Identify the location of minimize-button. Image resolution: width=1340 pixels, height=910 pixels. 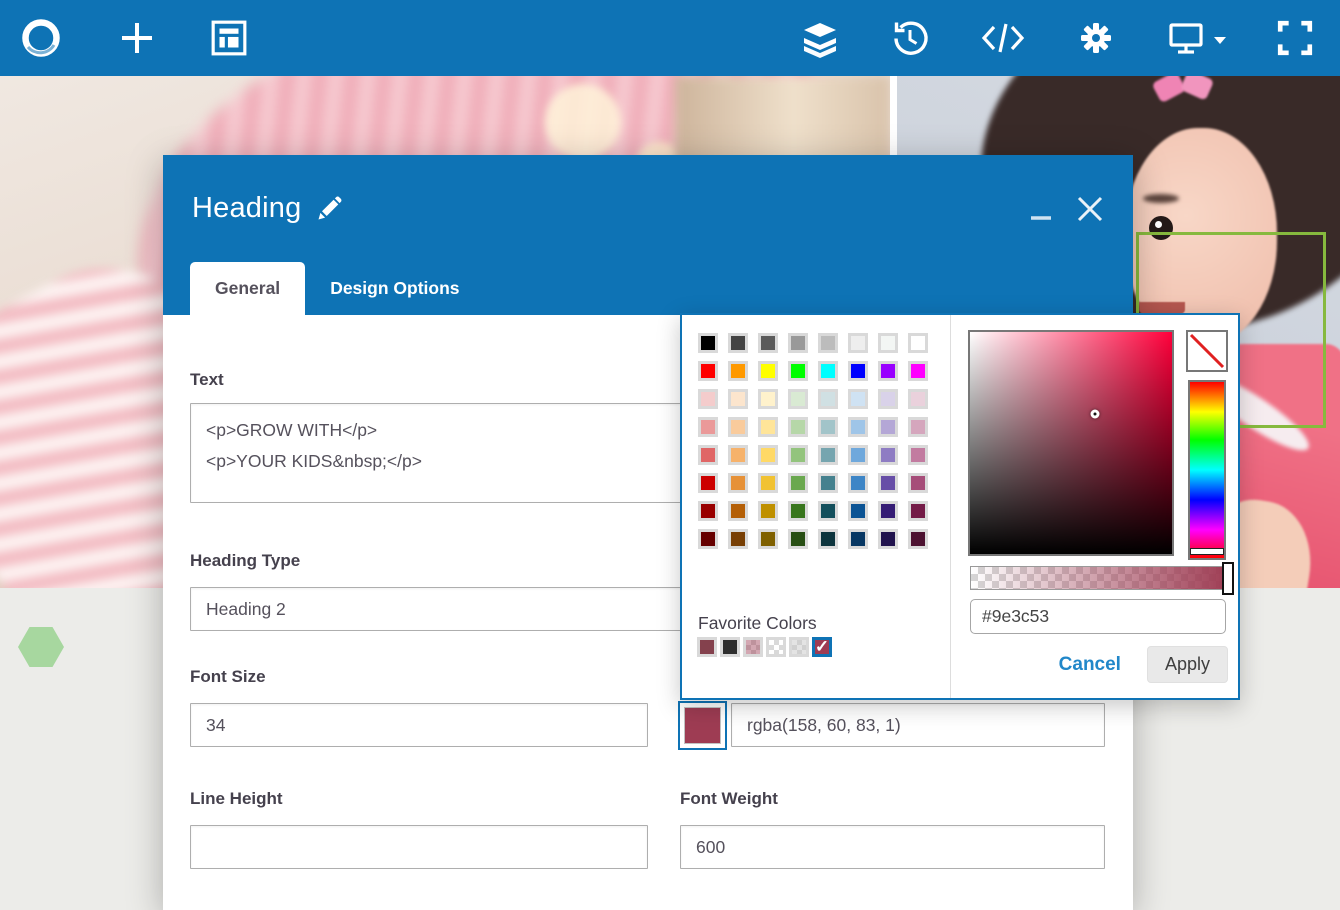
(1041, 218).